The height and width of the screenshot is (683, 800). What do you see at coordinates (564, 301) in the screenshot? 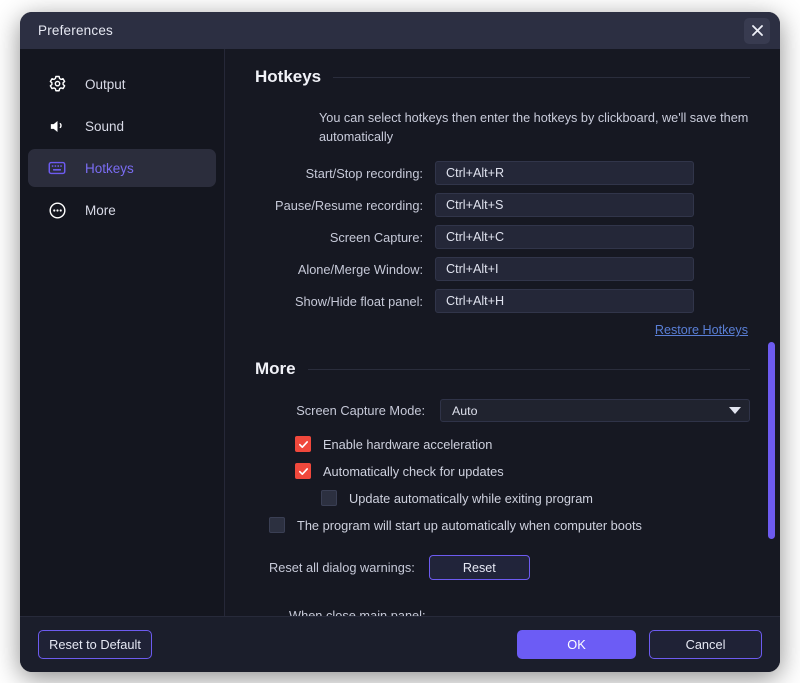
I see `hotkey-input-float-panel: Ctrl+Alt+H` at bounding box center [564, 301].